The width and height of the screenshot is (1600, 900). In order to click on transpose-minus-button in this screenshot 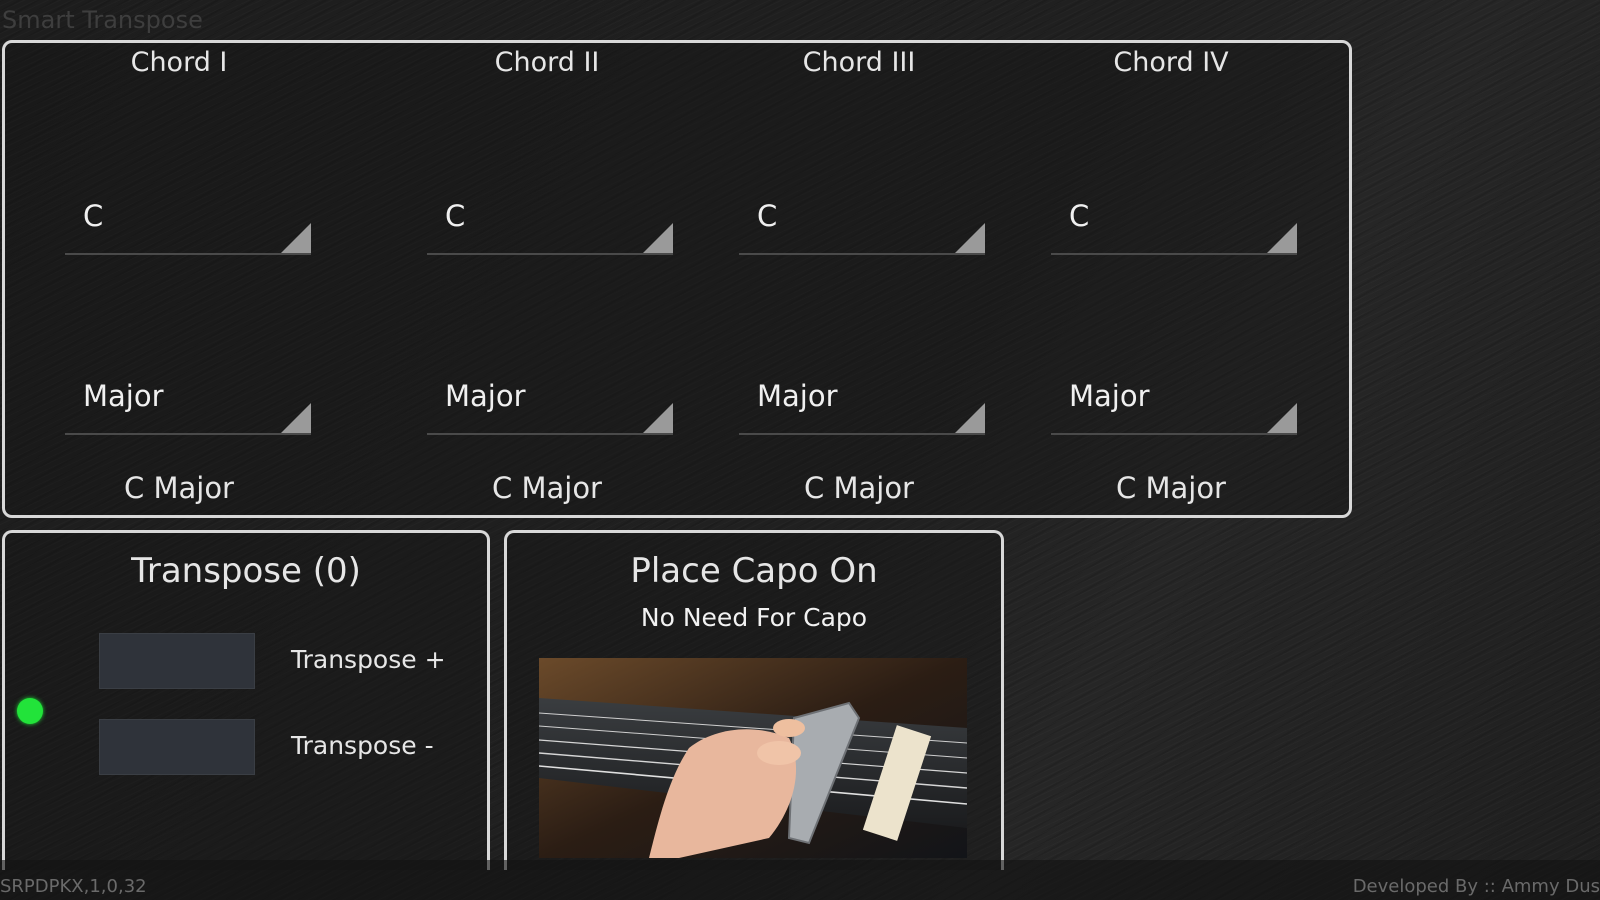, I will do `click(177, 747)`.